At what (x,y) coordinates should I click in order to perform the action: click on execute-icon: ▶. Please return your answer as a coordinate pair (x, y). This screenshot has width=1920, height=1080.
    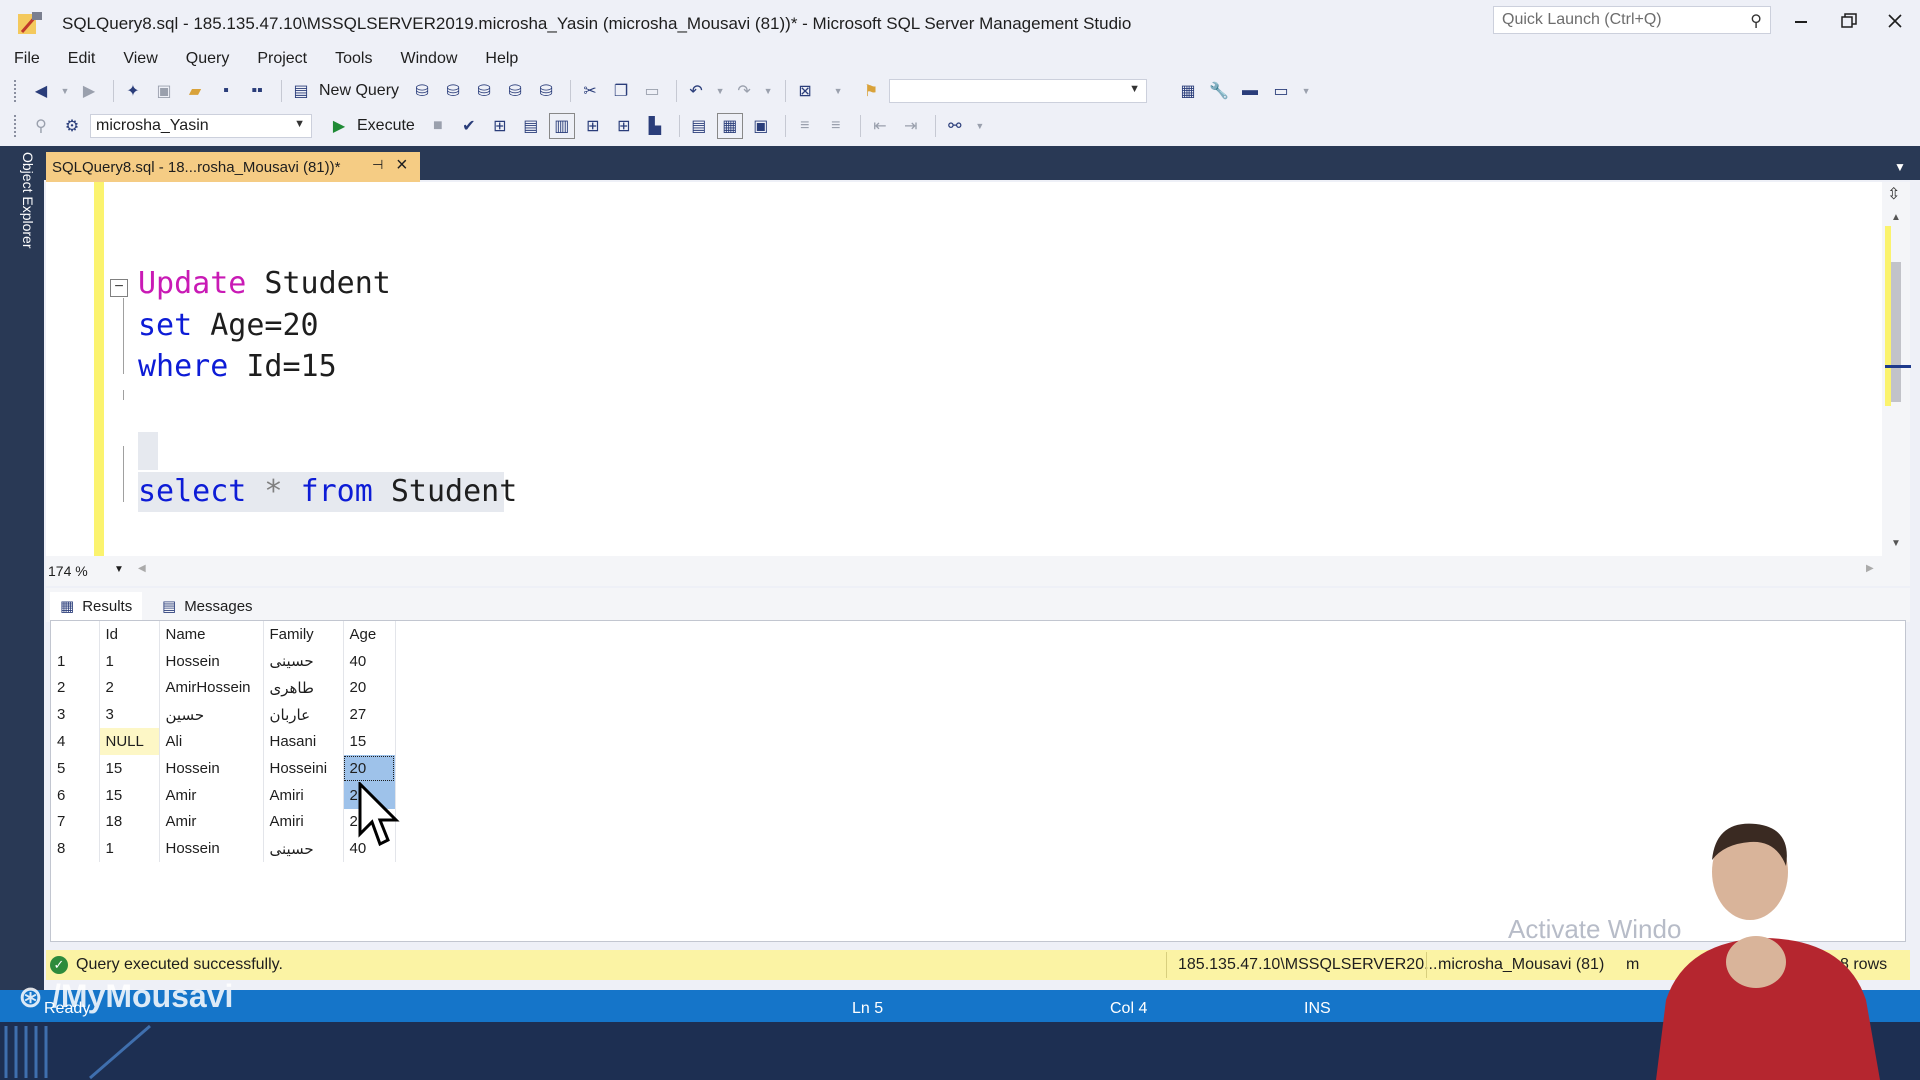
    Looking at the image, I should click on (339, 126).